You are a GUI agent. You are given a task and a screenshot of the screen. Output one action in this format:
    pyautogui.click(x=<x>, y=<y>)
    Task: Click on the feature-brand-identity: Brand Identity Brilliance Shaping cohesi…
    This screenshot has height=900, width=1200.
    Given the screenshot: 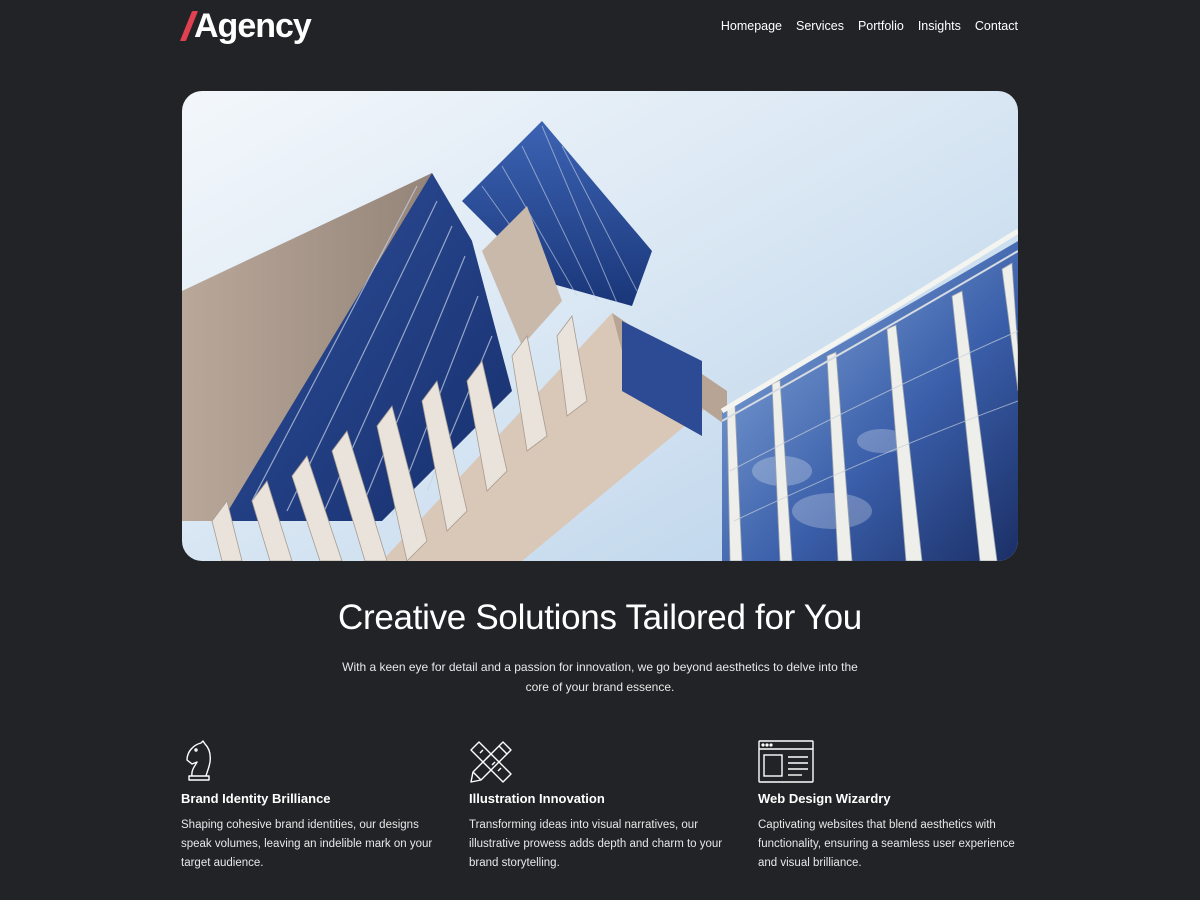 What is the action you would take?
    pyautogui.click(x=311, y=806)
    